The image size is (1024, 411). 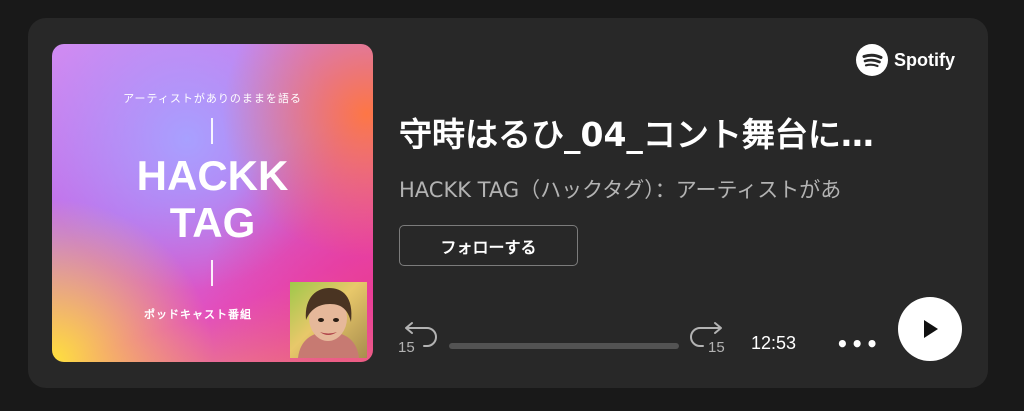 I want to click on show-name: HACKK TAG（ハックタグ）：アーティストがあ, so click(x=680, y=189).